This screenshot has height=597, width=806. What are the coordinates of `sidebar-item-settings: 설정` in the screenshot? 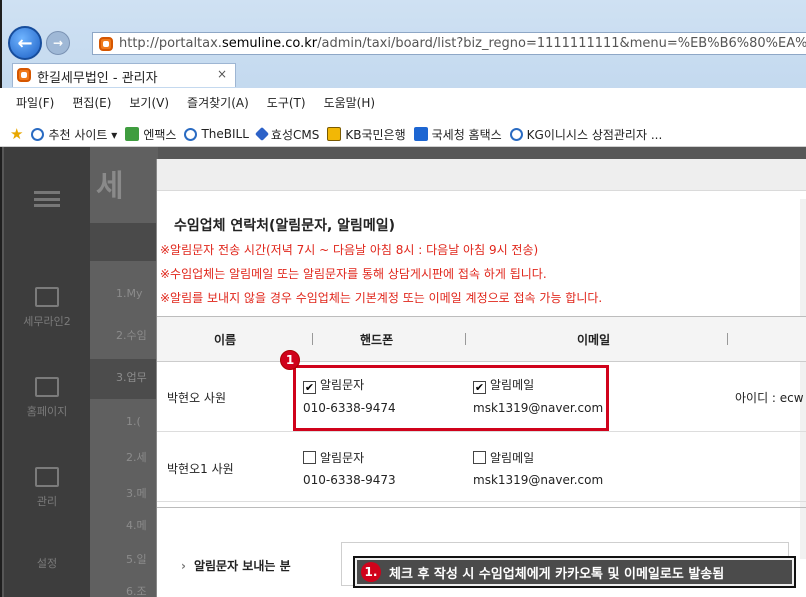 It's located at (47, 563).